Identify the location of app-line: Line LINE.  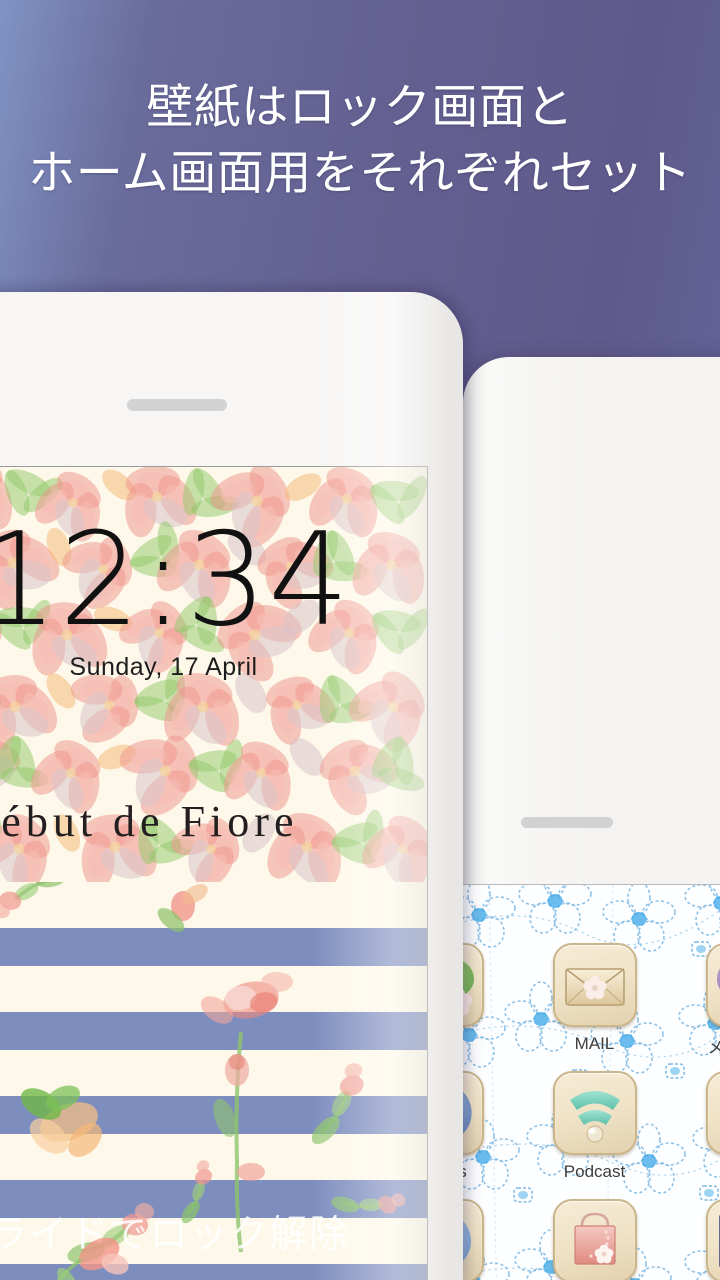
(490, 1007).